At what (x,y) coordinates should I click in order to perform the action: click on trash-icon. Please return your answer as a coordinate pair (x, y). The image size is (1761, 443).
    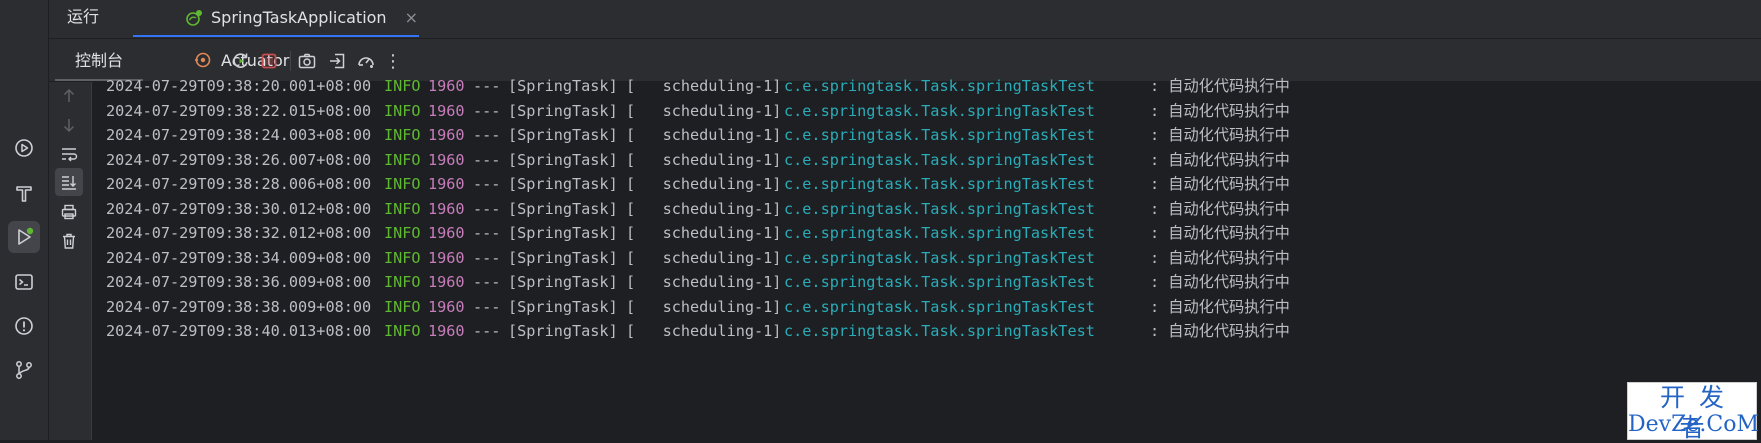
    Looking at the image, I should click on (69, 241).